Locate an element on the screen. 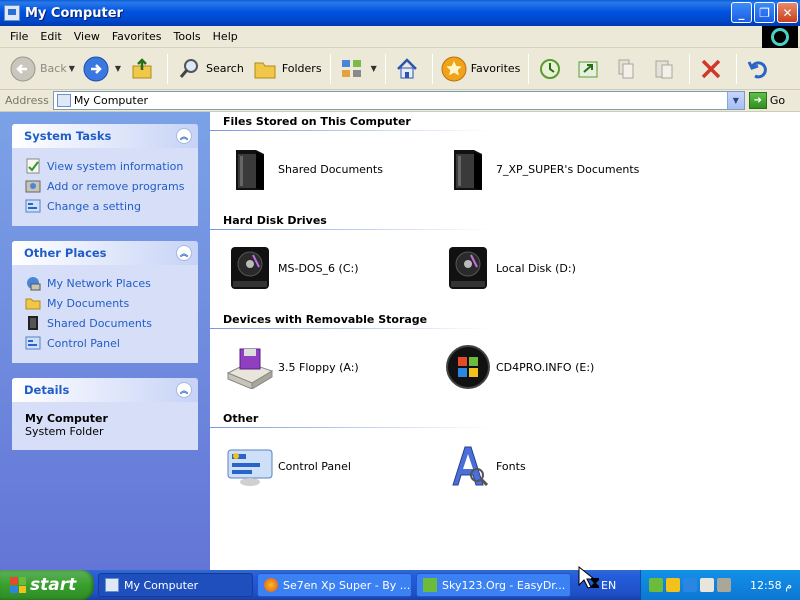  history-icon is located at coordinates (550, 69).